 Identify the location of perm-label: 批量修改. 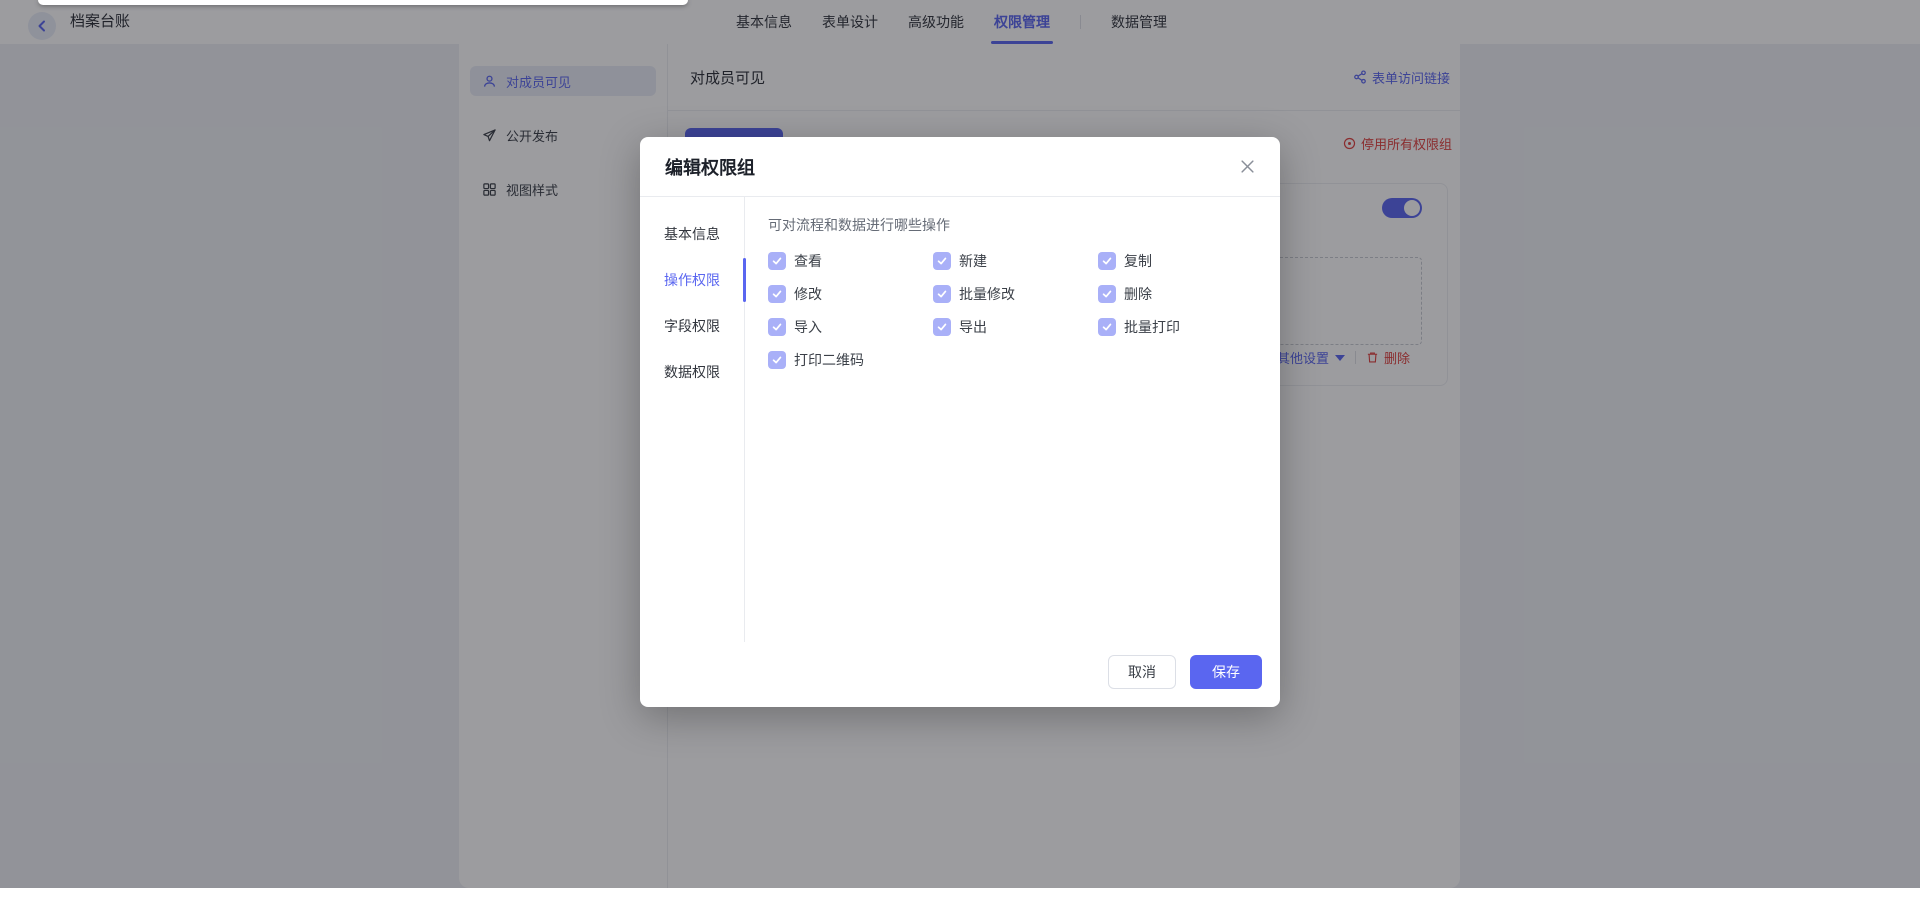
(987, 294).